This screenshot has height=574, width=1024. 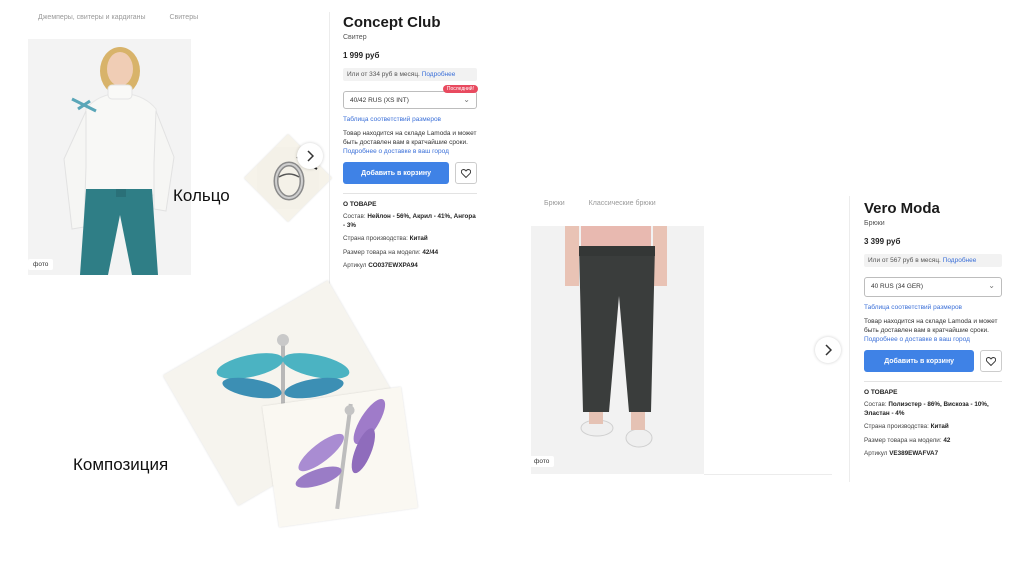 What do you see at coordinates (933, 208) in the screenshot?
I see `product-brand: Vero Moda` at bounding box center [933, 208].